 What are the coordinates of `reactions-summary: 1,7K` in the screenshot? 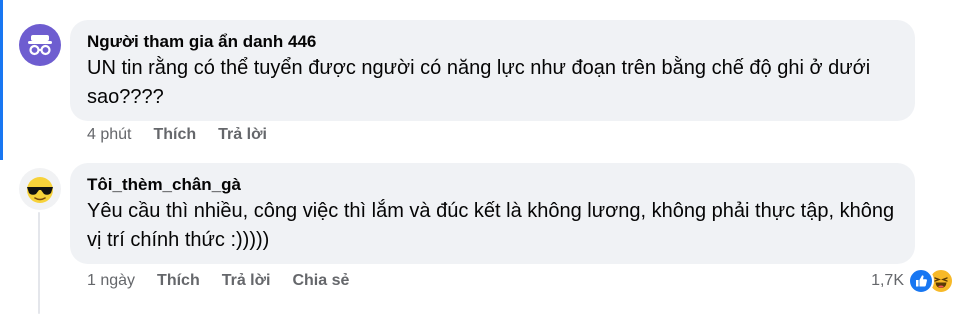 It's located at (912, 281).